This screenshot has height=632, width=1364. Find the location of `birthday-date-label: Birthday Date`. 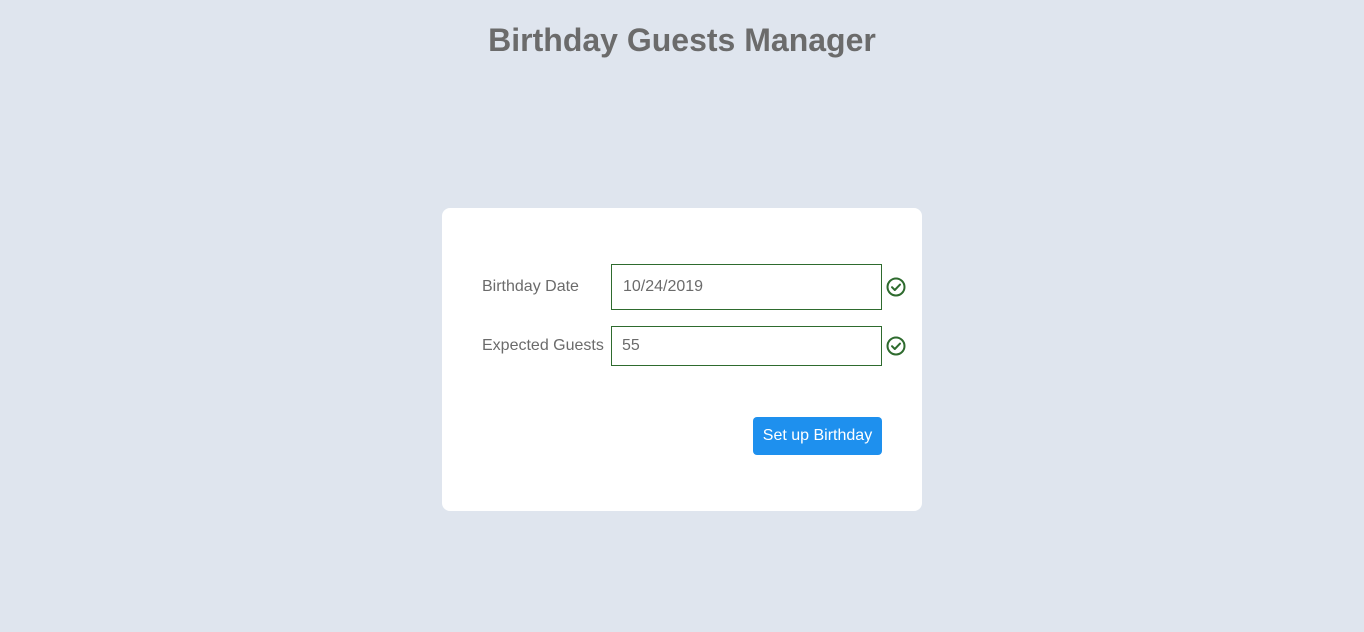

birthday-date-label: Birthday Date is located at coordinates (530, 286).